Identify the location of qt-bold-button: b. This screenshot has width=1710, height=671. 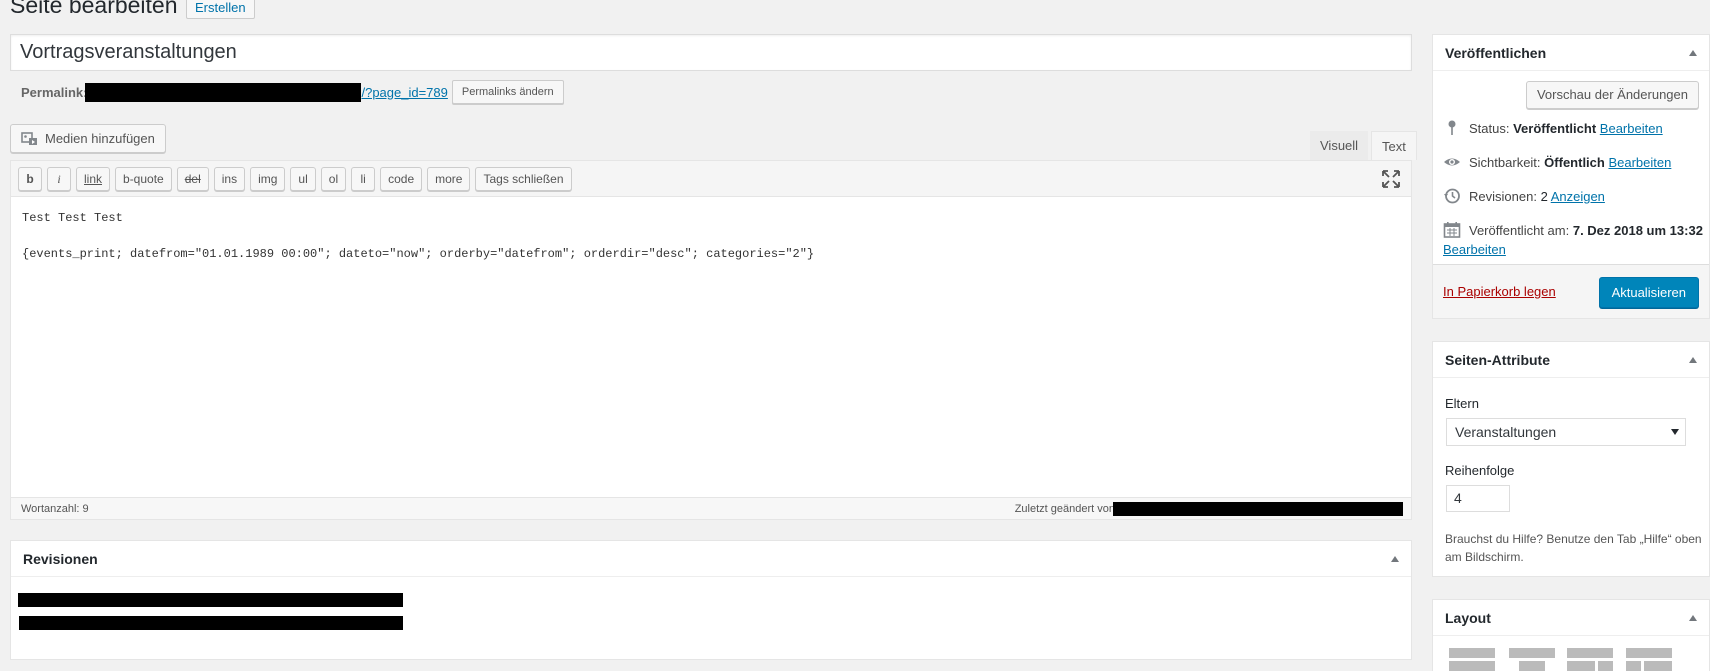
(30, 178).